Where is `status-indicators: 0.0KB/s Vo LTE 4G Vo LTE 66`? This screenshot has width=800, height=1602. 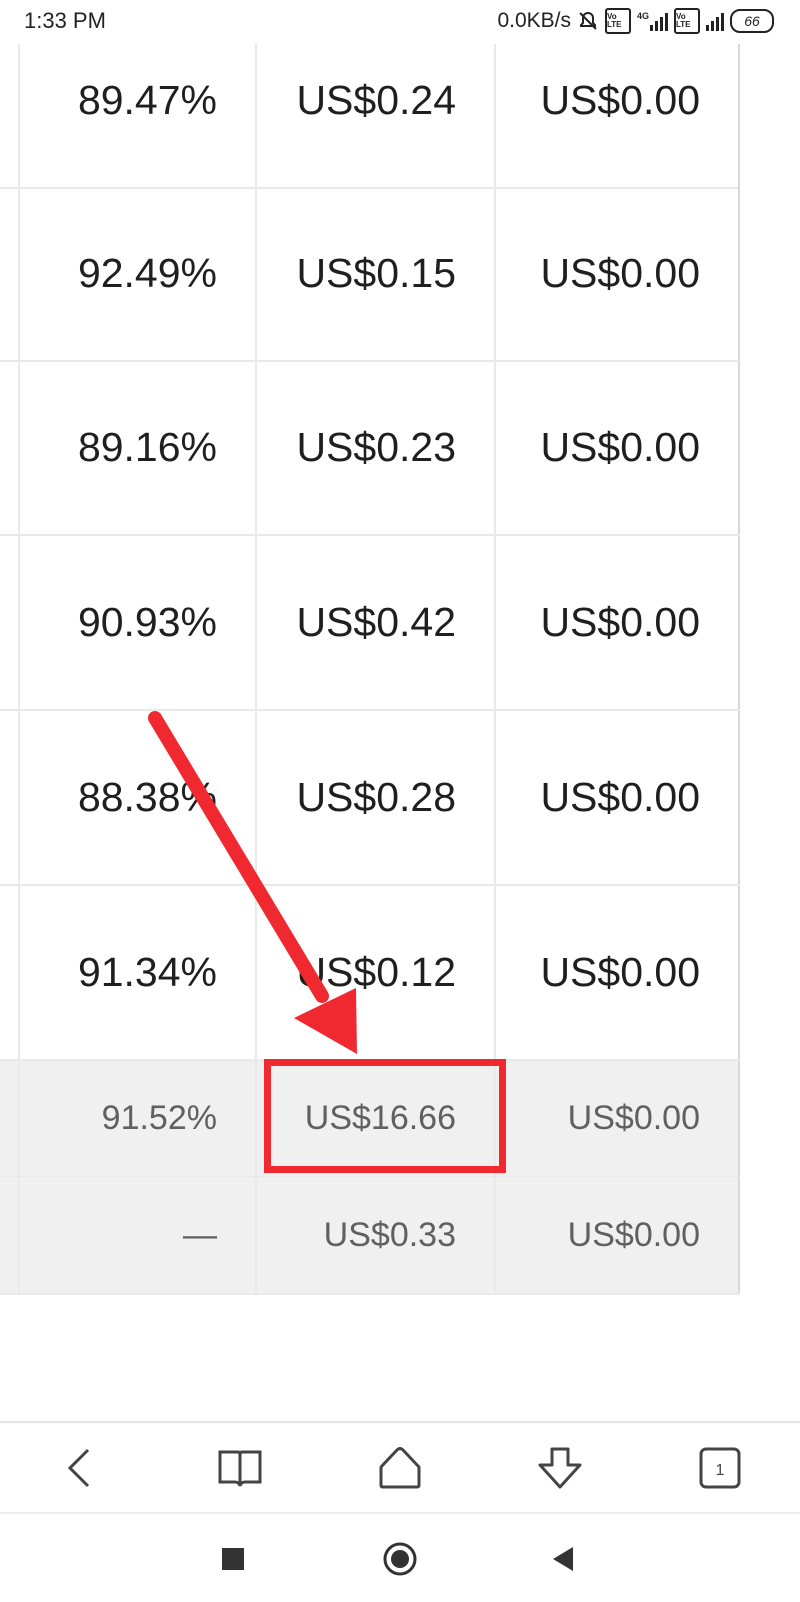 status-indicators: 0.0KB/s Vo LTE 4G Vo LTE 66 is located at coordinates (635, 21).